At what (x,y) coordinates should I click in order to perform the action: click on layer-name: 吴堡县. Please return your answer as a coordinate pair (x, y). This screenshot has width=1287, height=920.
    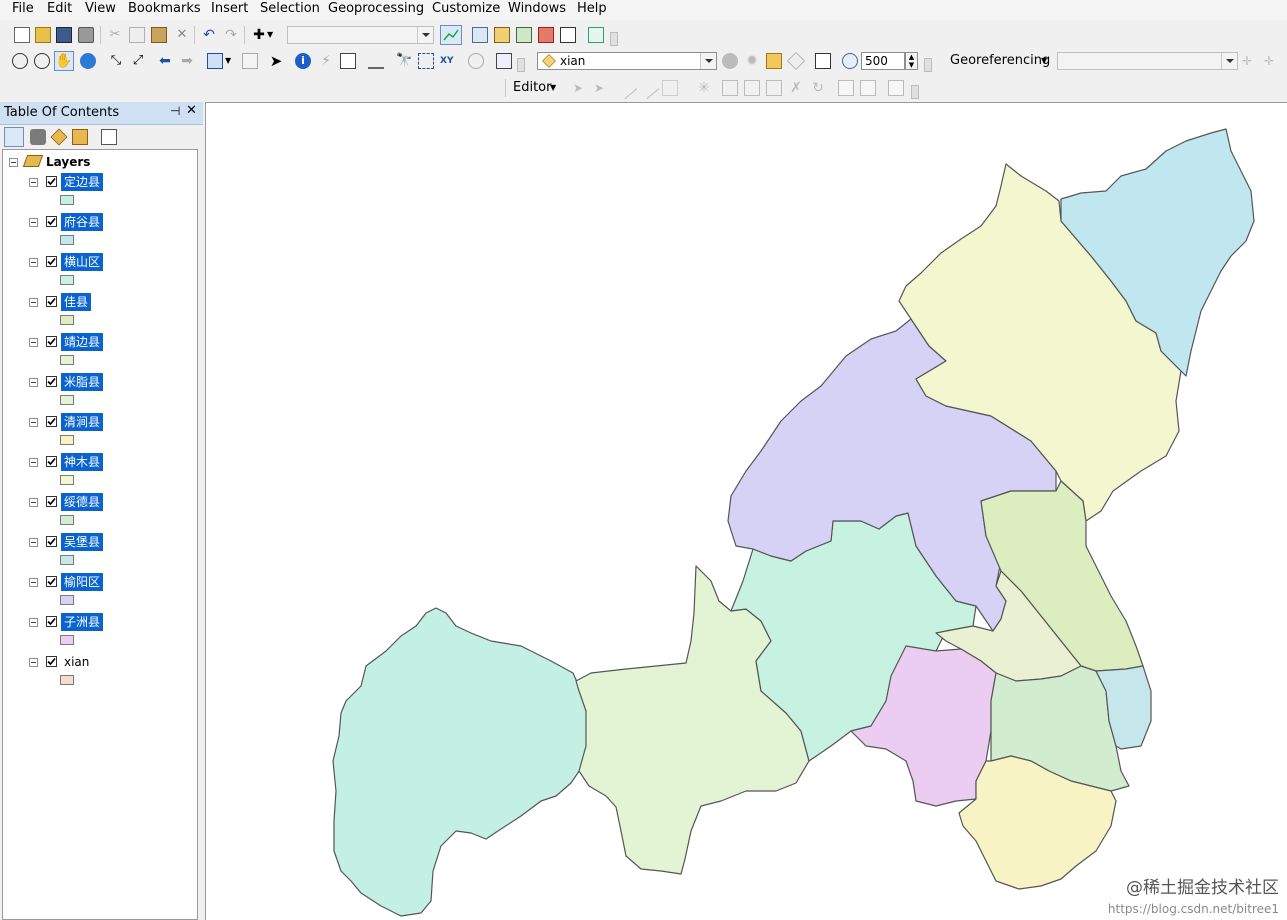
    Looking at the image, I should click on (82, 542).